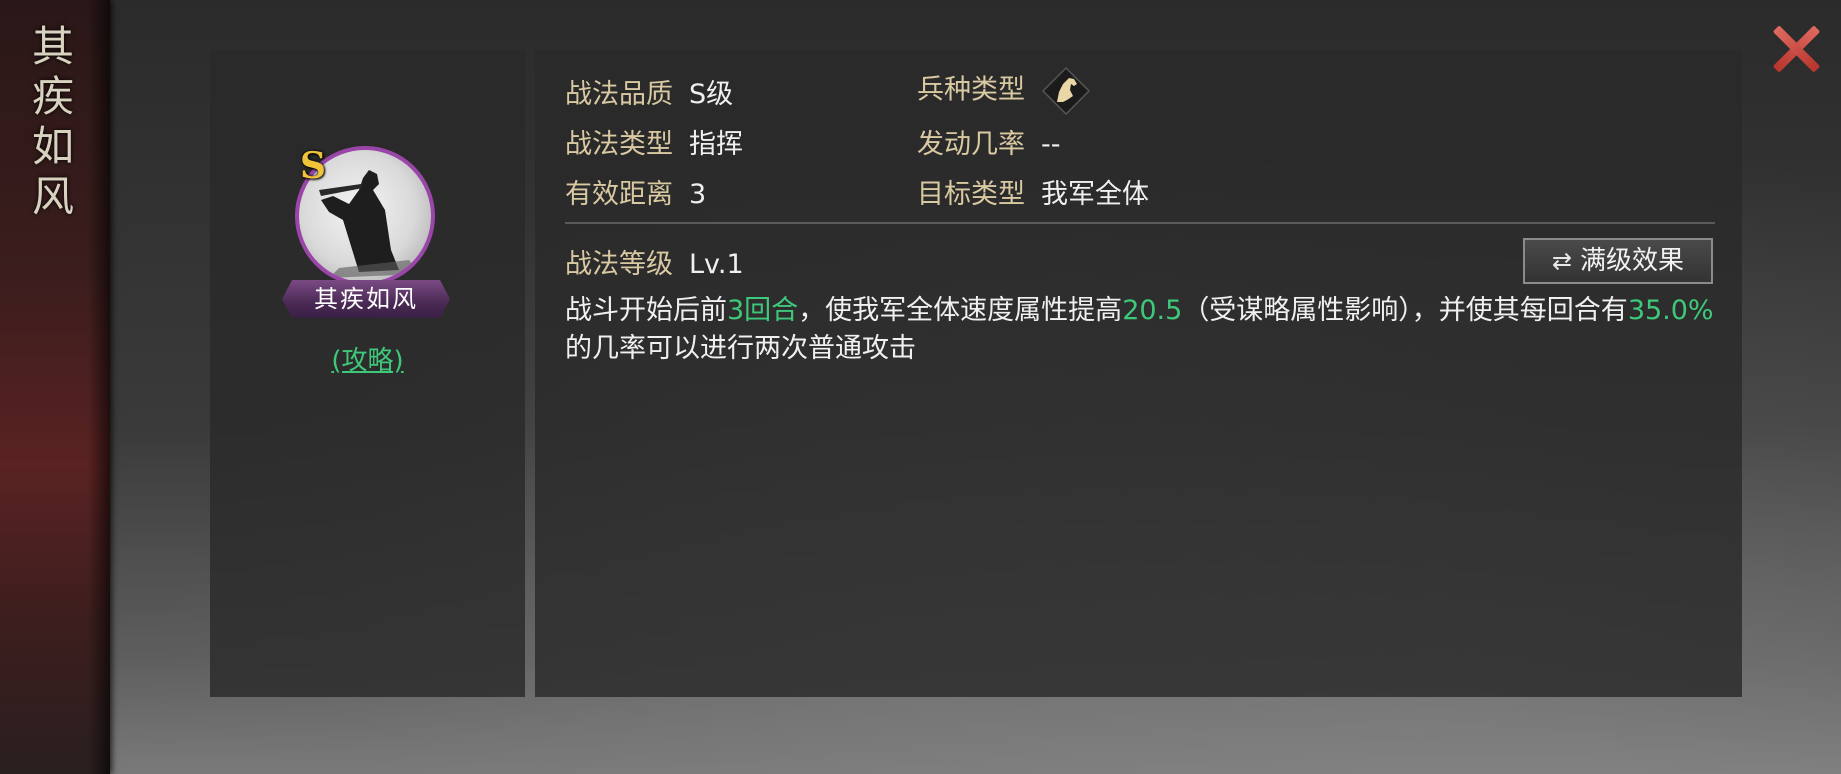 The width and height of the screenshot is (1841, 774). Describe the element at coordinates (716, 264) in the screenshot. I see `level-value: Lv.1` at that location.